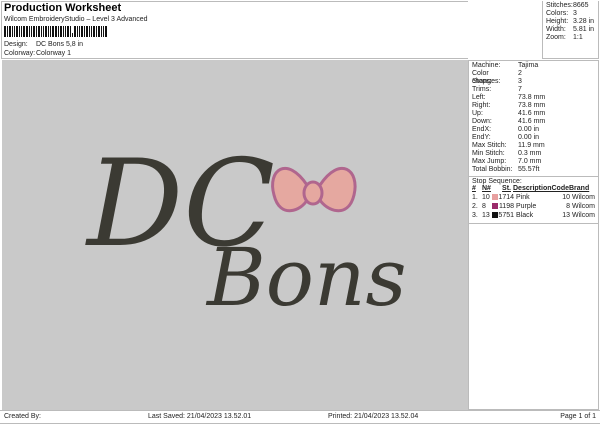 Image resolution: width=600 pixels, height=424 pixels. I want to click on detail-row: Color changes: 2, so click(533, 77).